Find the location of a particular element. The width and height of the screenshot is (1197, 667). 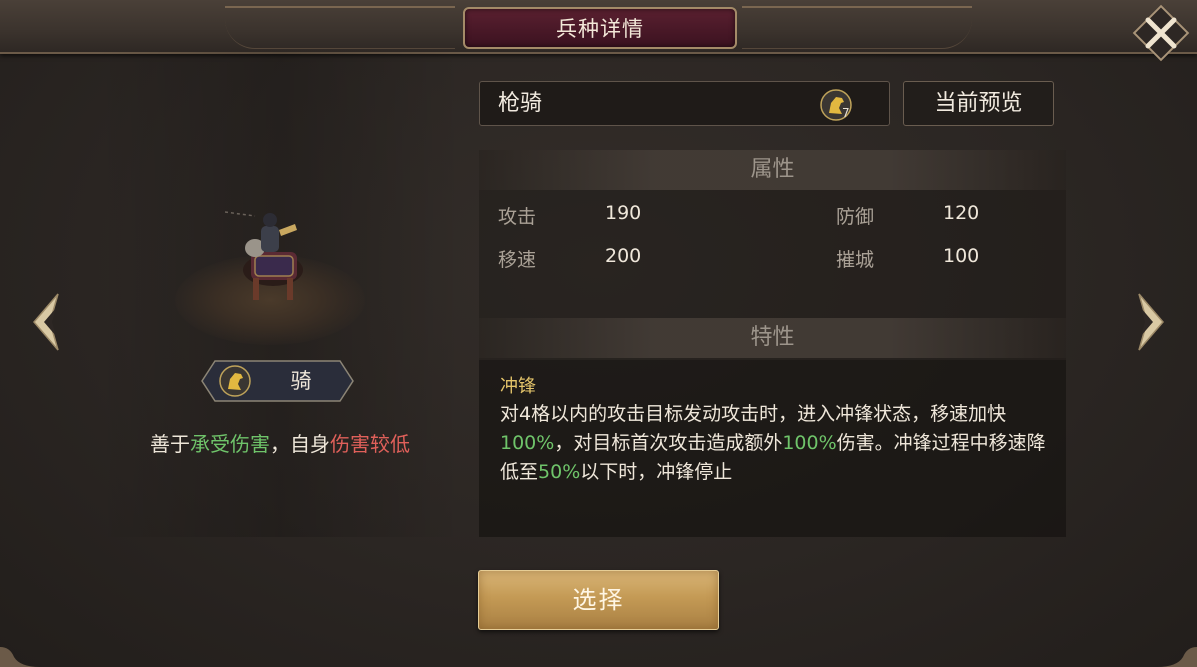

next-arrow-button is located at coordinates (1152, 322).